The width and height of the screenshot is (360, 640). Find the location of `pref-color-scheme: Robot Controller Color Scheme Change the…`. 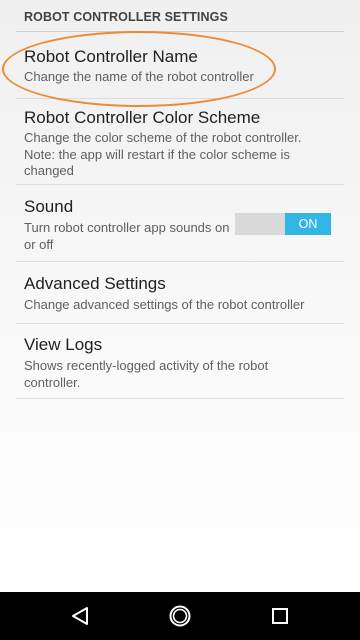

pref-color-scheme: Robot Controller Color Scheme Change the… is located at coordinates (180, 142).